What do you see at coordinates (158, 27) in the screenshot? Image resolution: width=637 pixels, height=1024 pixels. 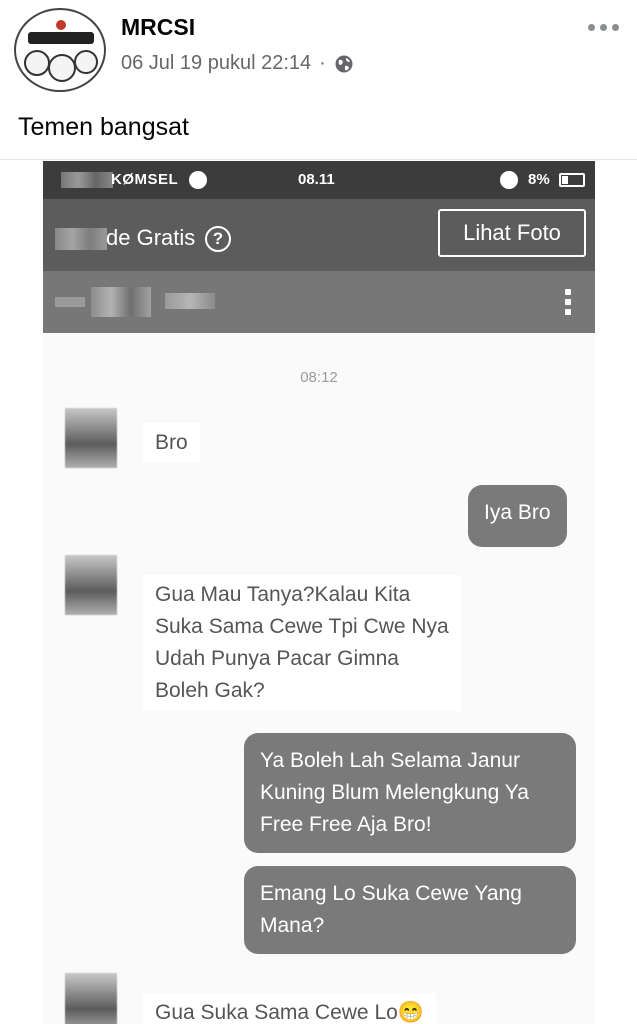 I see `post-author: MRCSI` at bounding box center [158, 27].